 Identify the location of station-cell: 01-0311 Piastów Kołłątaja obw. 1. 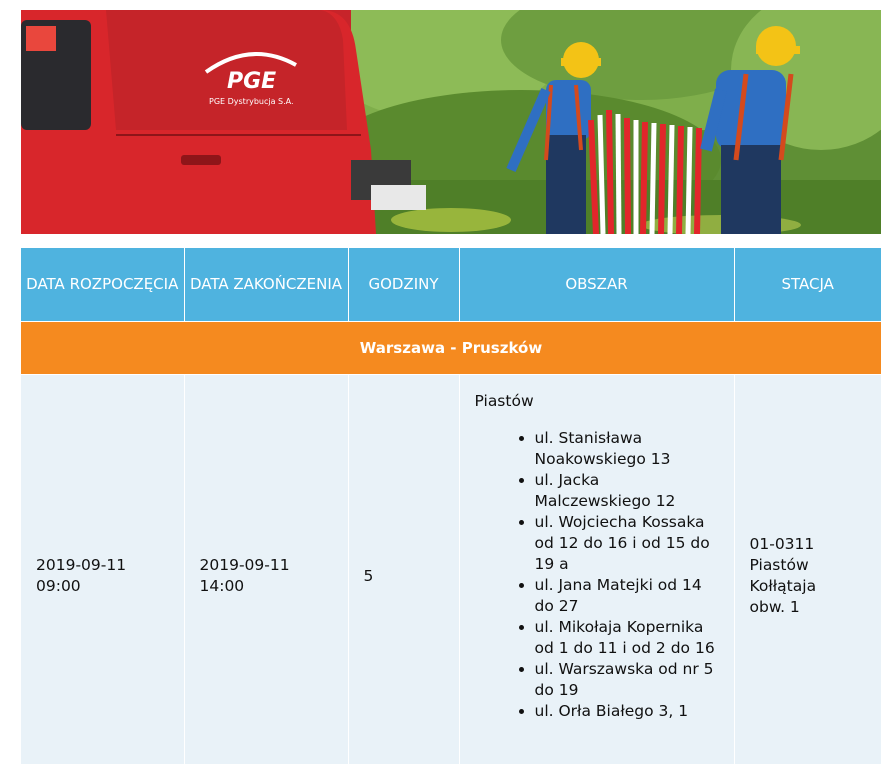
(807, 568).